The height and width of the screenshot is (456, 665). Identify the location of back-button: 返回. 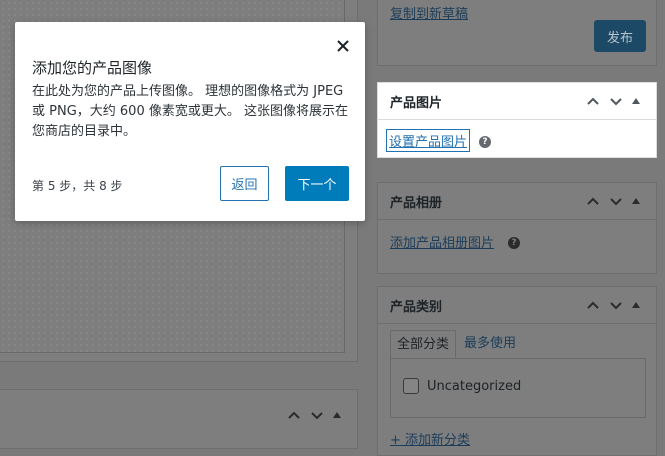
(244, 183).